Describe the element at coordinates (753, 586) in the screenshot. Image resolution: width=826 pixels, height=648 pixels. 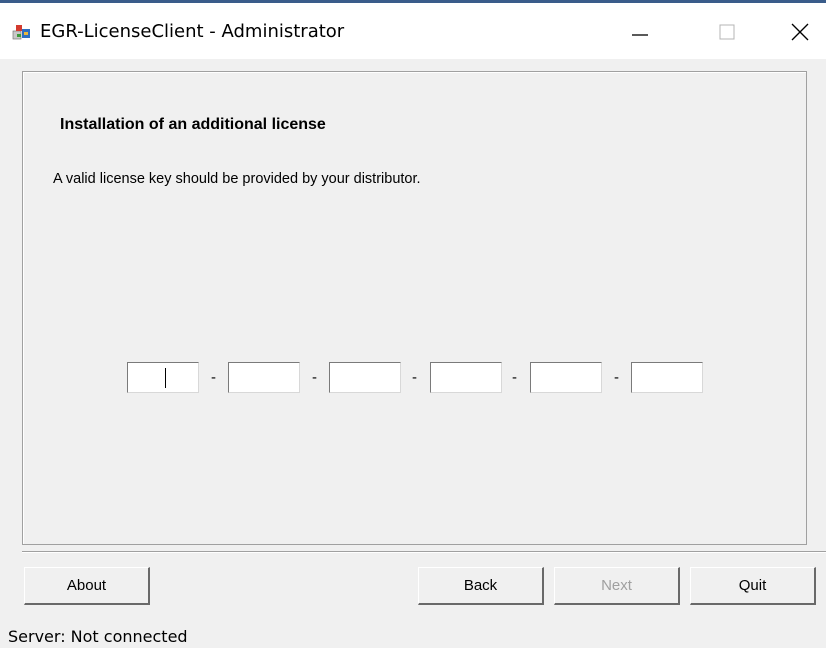
I see `quit-button: Quit` at that location.